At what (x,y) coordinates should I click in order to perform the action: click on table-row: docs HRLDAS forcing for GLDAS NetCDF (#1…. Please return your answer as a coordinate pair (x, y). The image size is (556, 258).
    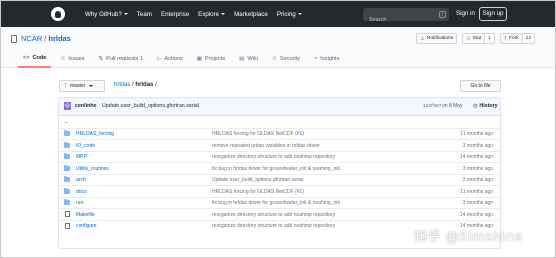
    Looking at the image, I should click on (279, 191).